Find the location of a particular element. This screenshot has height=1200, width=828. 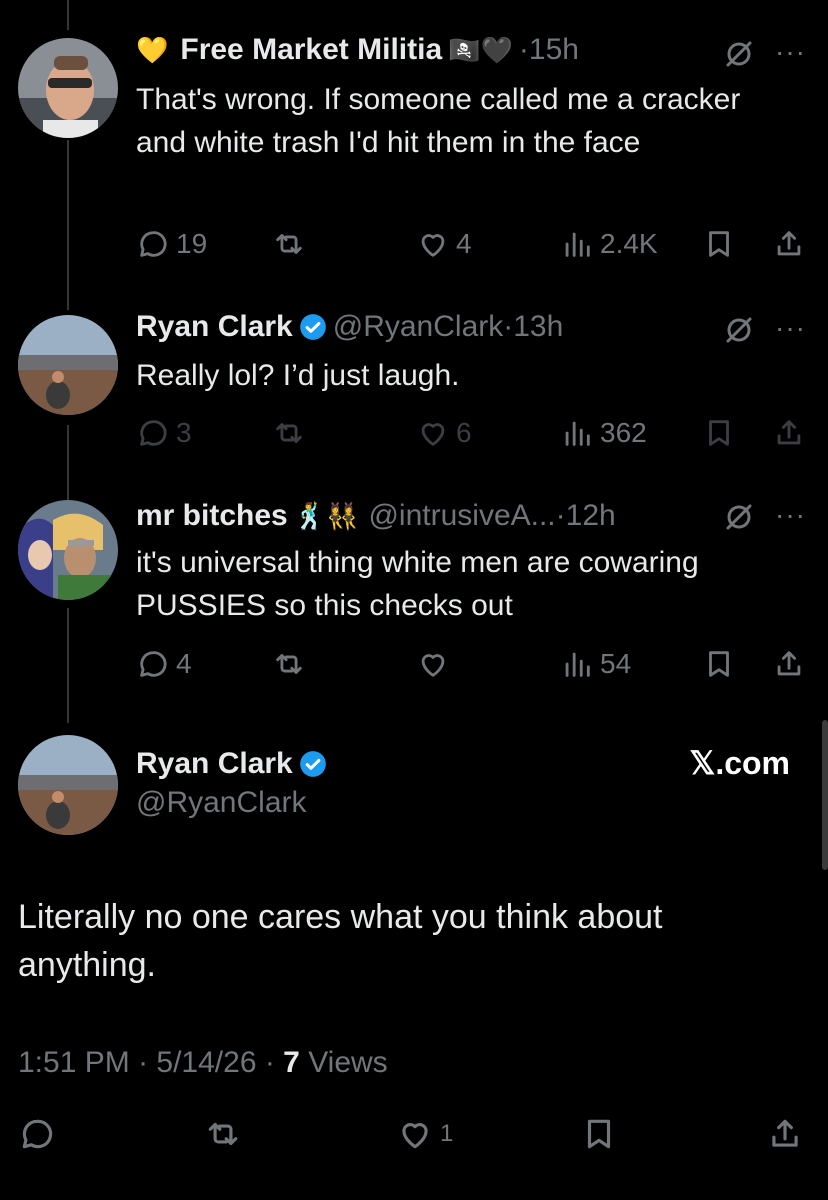

reply-button: 19 is located at coordinates (171, 244).